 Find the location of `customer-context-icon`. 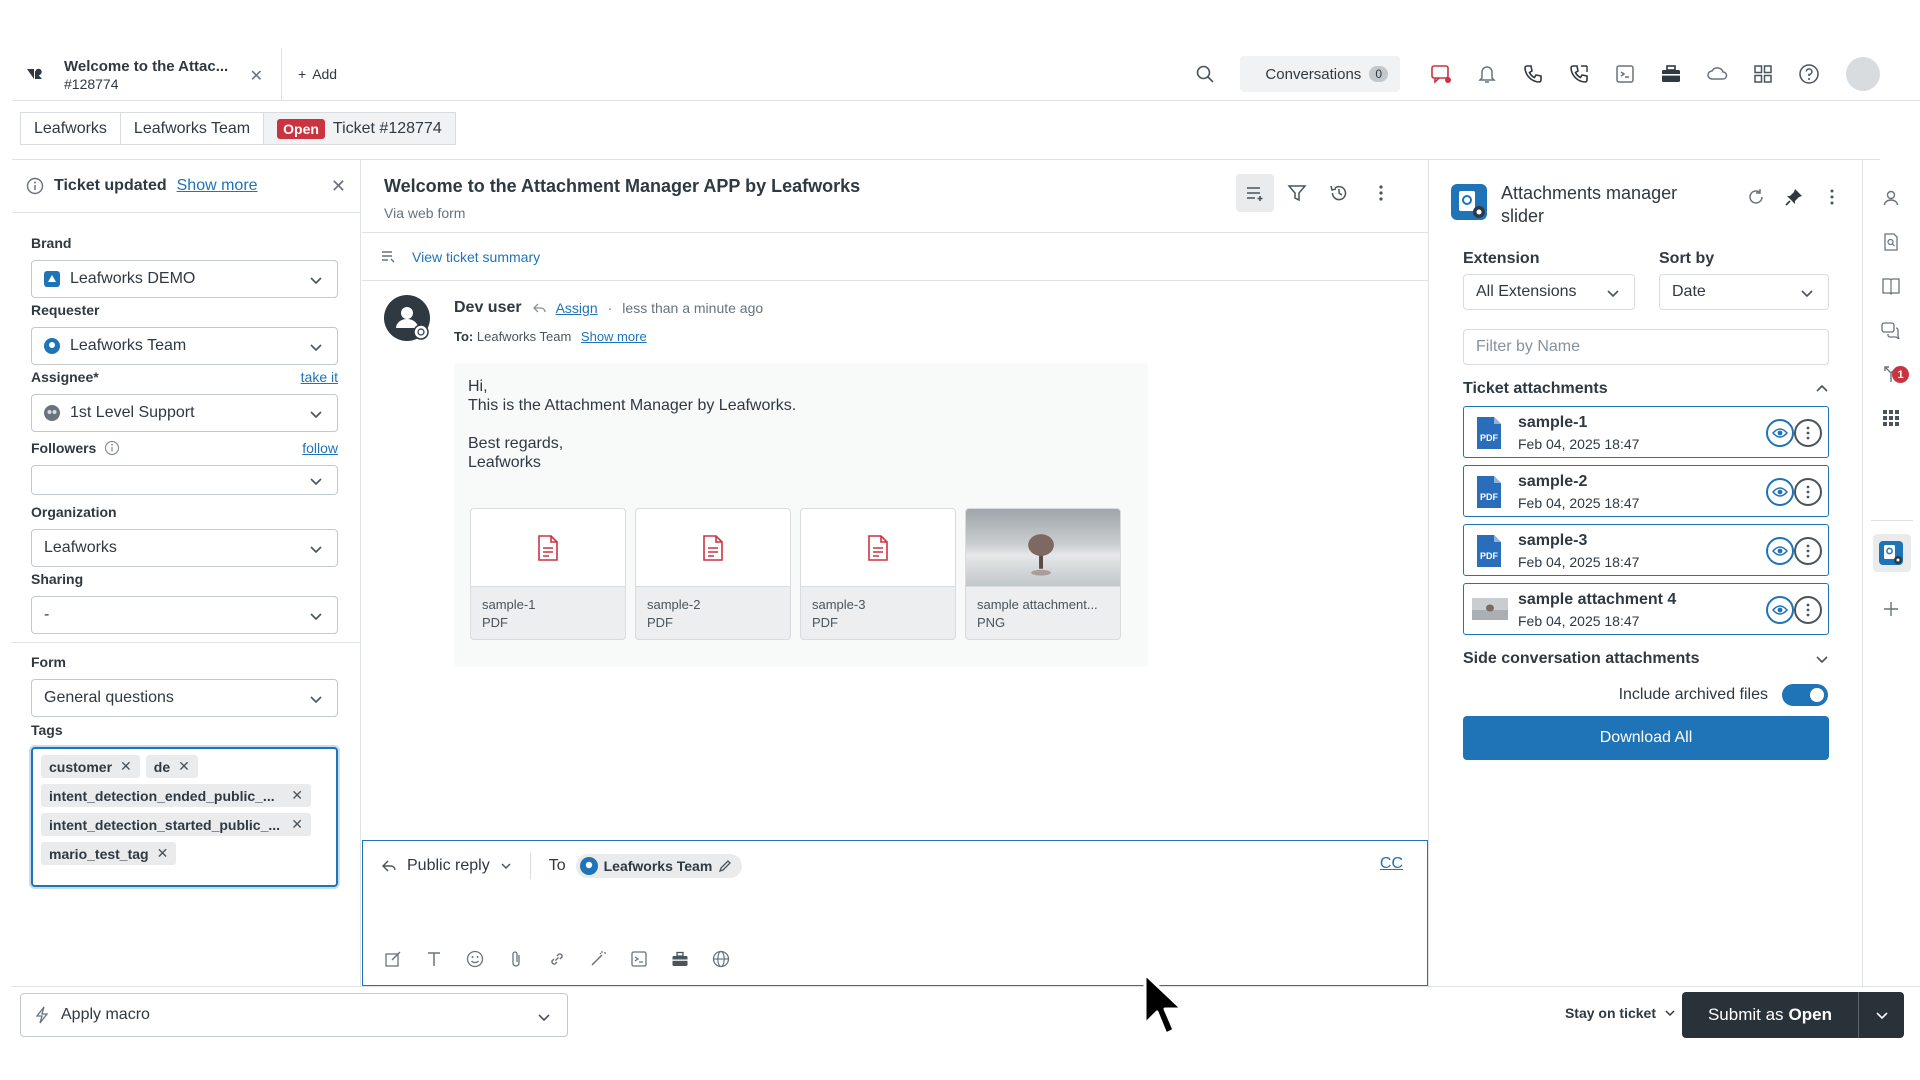

customer-context-icon is located at coordinates (1891, 198).